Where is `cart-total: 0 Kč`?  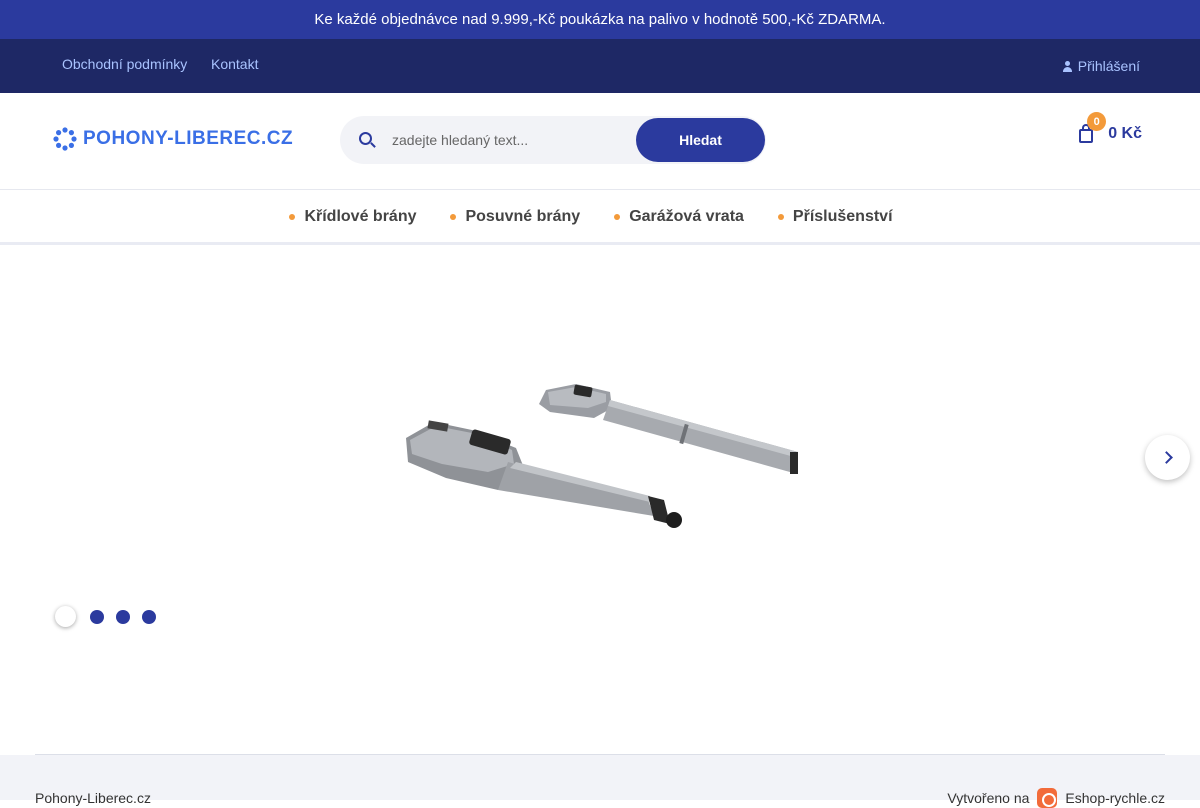 cart-total: 0 Kč is located at coordinates (1125, 133).